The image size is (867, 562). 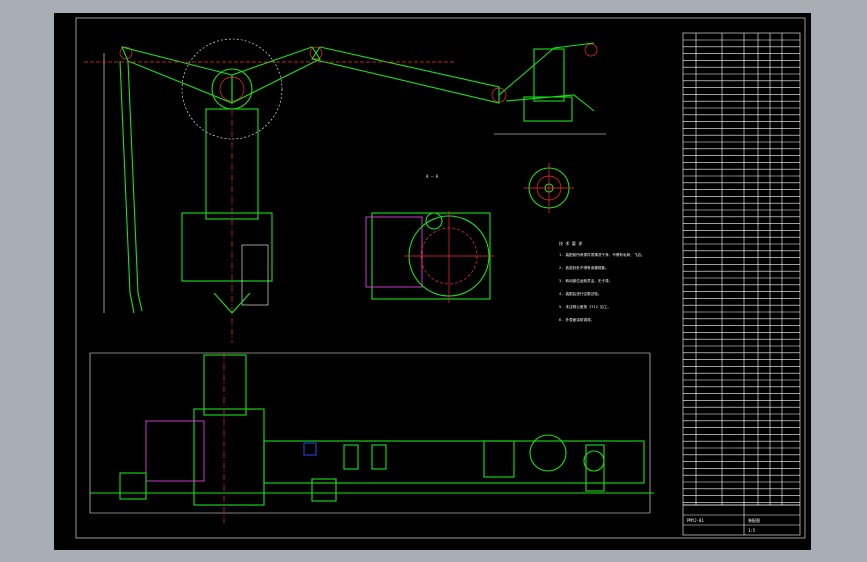 What do you see at coordinates (580, 293) in the screenshot?
I see `note-line: 4. 装配后进行空载试验。` at bounding box center [580, 293].